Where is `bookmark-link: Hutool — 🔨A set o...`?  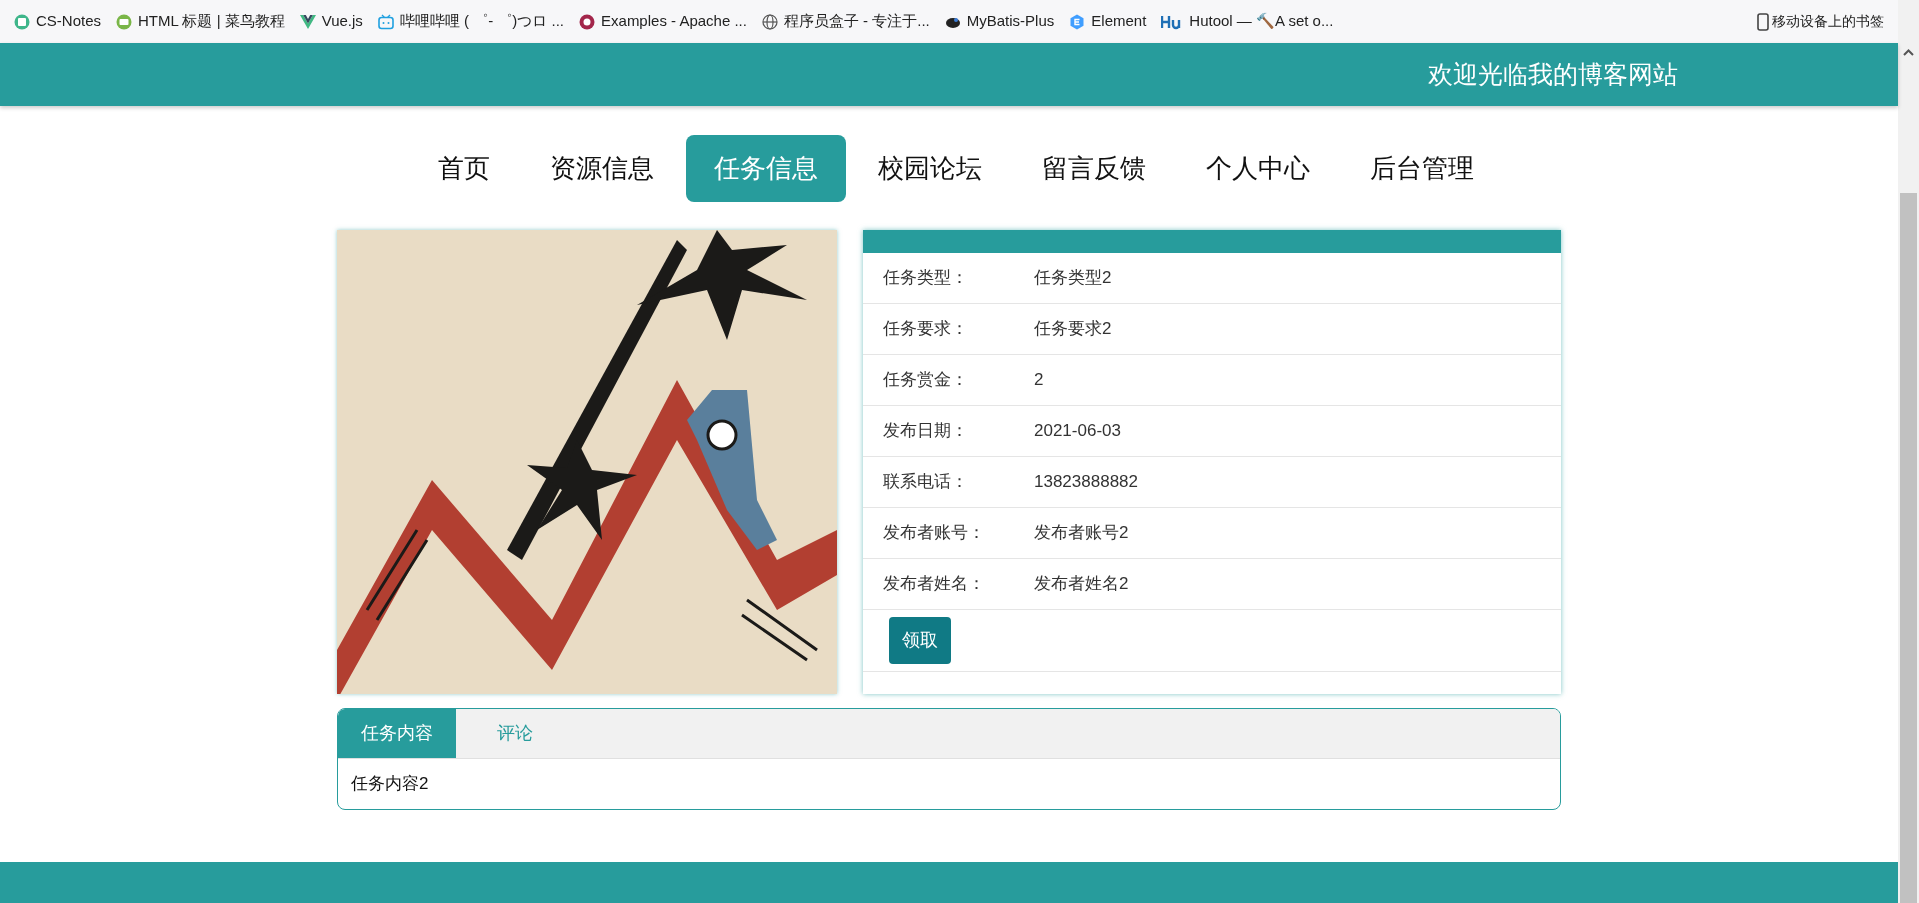
bookmark-link: Hutool — 🔨A set o... is located at coordinates (1247, 21).